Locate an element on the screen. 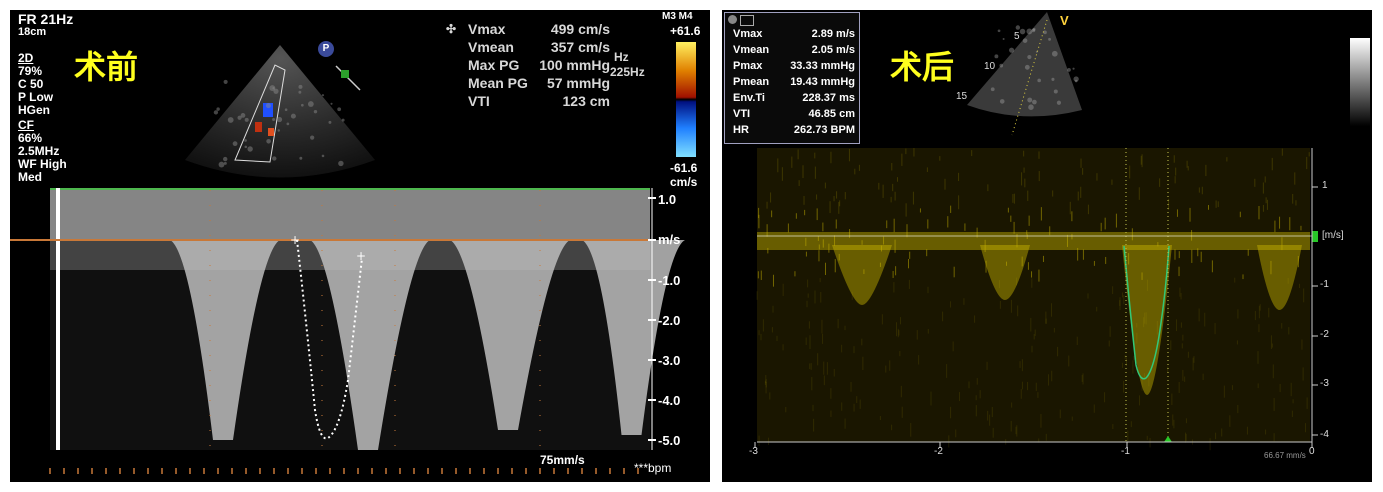 This screenshot has height=492, width=1383. setting-freq-mode: HGen is located at coordinates (34, 110).